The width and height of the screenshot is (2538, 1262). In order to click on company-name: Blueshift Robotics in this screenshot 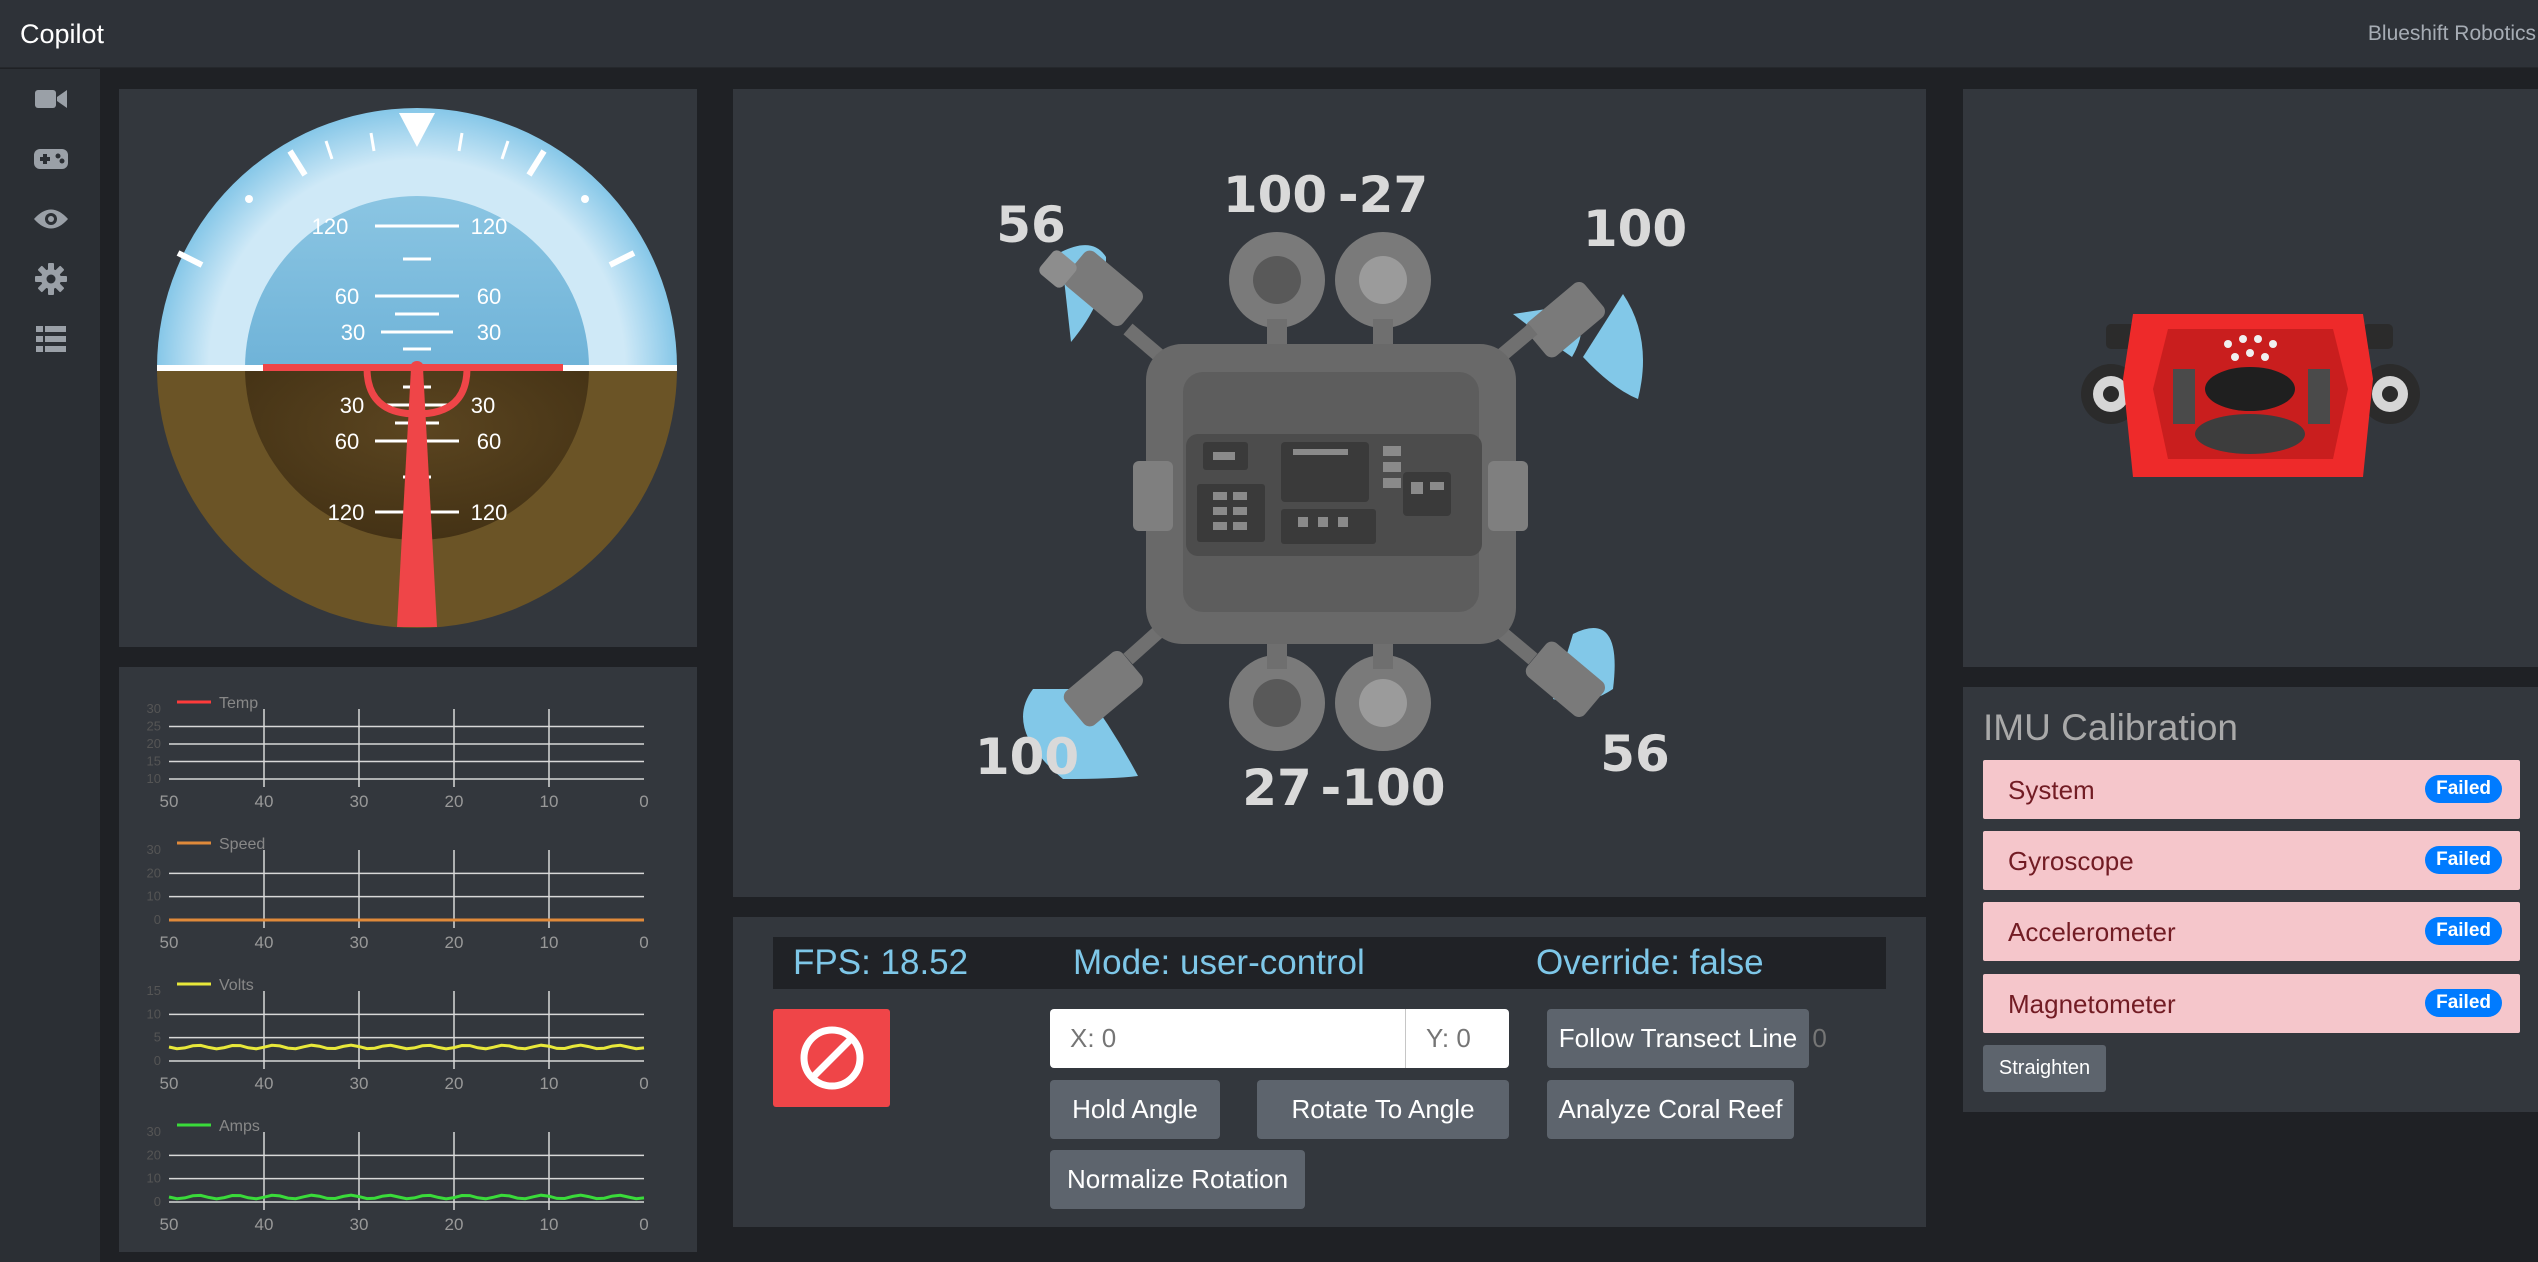, I will do `click(2451, 33)`.